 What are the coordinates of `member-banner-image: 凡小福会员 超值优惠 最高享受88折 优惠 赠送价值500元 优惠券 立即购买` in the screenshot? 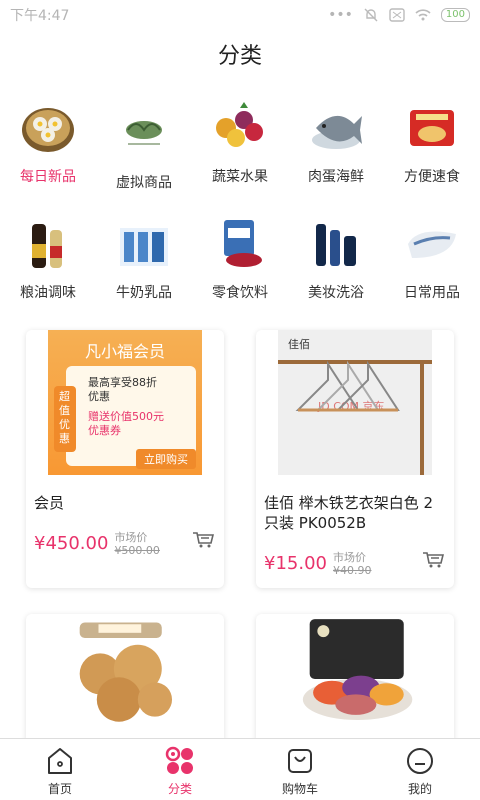 It's located at (125, 402).